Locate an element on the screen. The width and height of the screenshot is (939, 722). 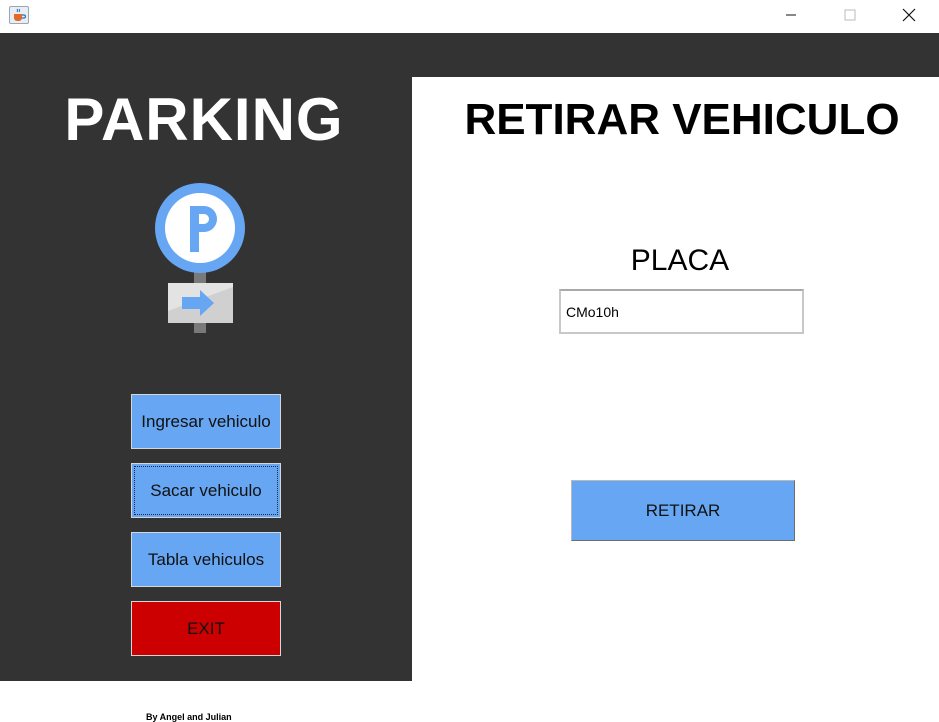
java-coffee-cup-icon is located at coordinates (19, 15).